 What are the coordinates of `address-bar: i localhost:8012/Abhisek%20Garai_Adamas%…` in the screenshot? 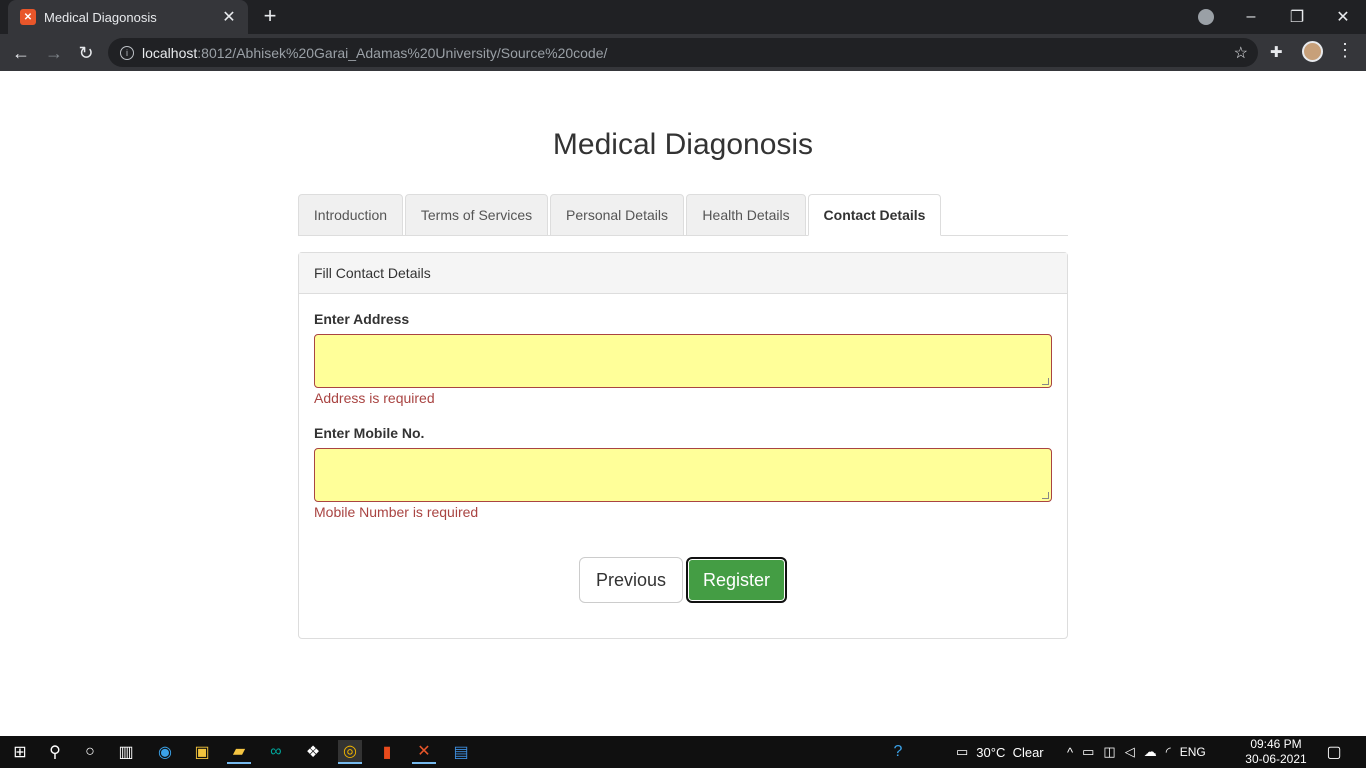 It's located at (683, 52).